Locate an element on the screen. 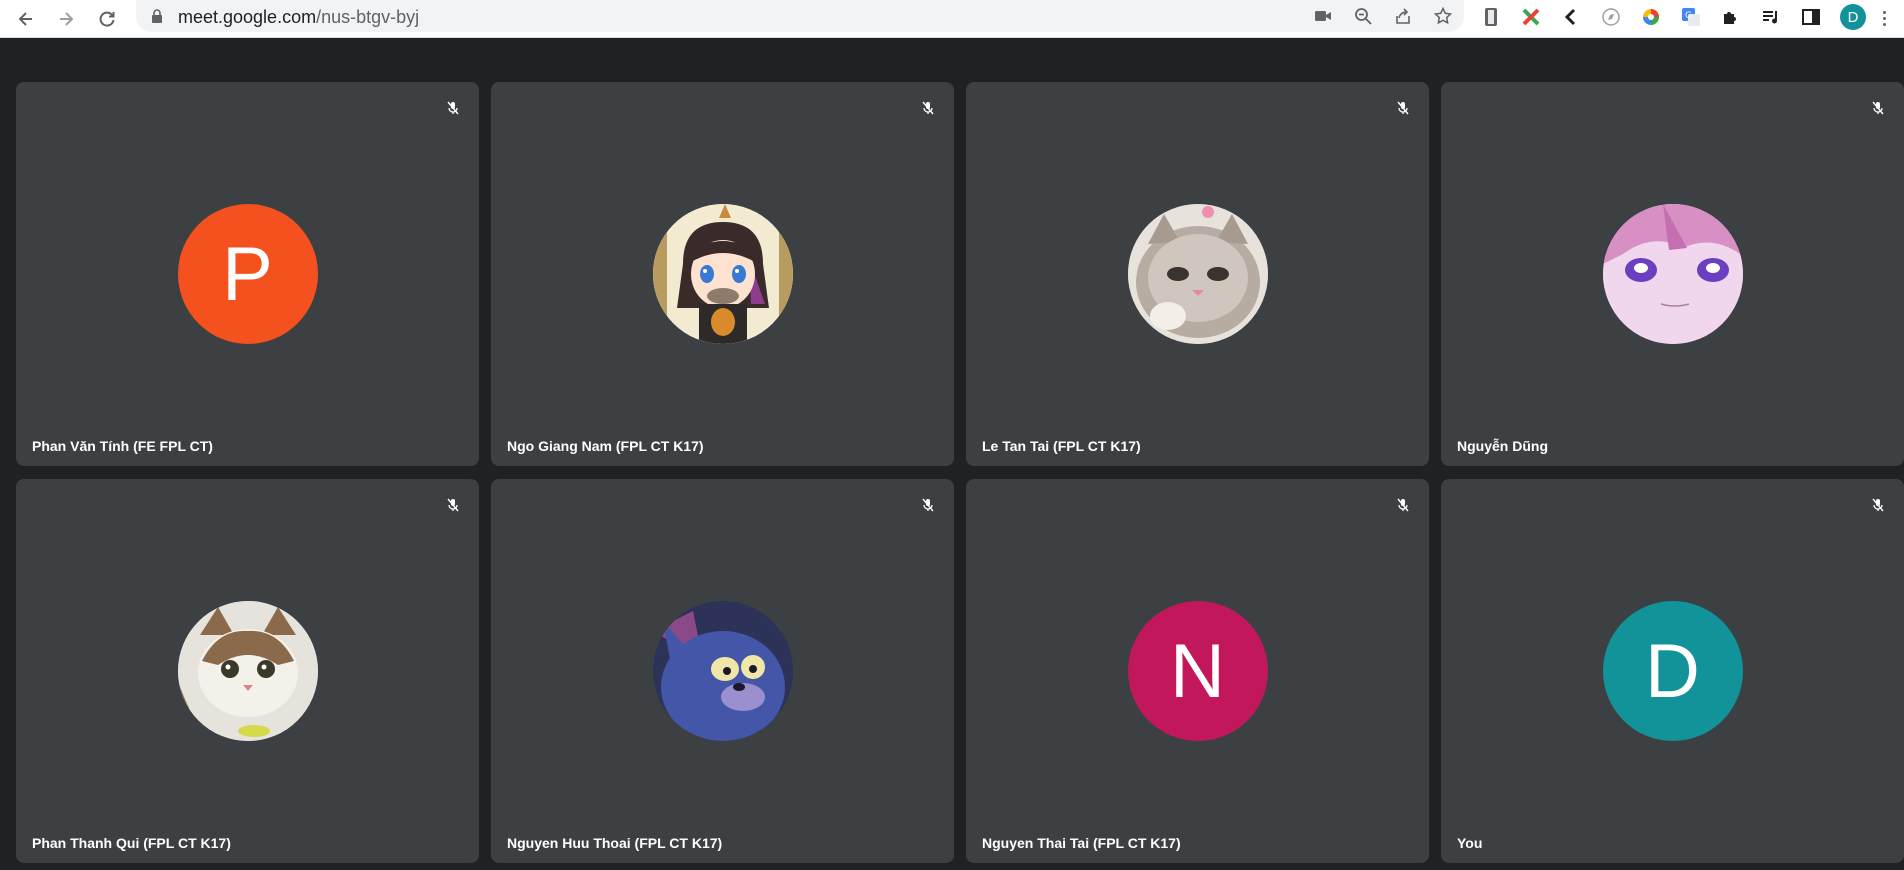  participant-name: Phan Thanh Qui (FPL CT K17) is located at coordinates (131, 843).